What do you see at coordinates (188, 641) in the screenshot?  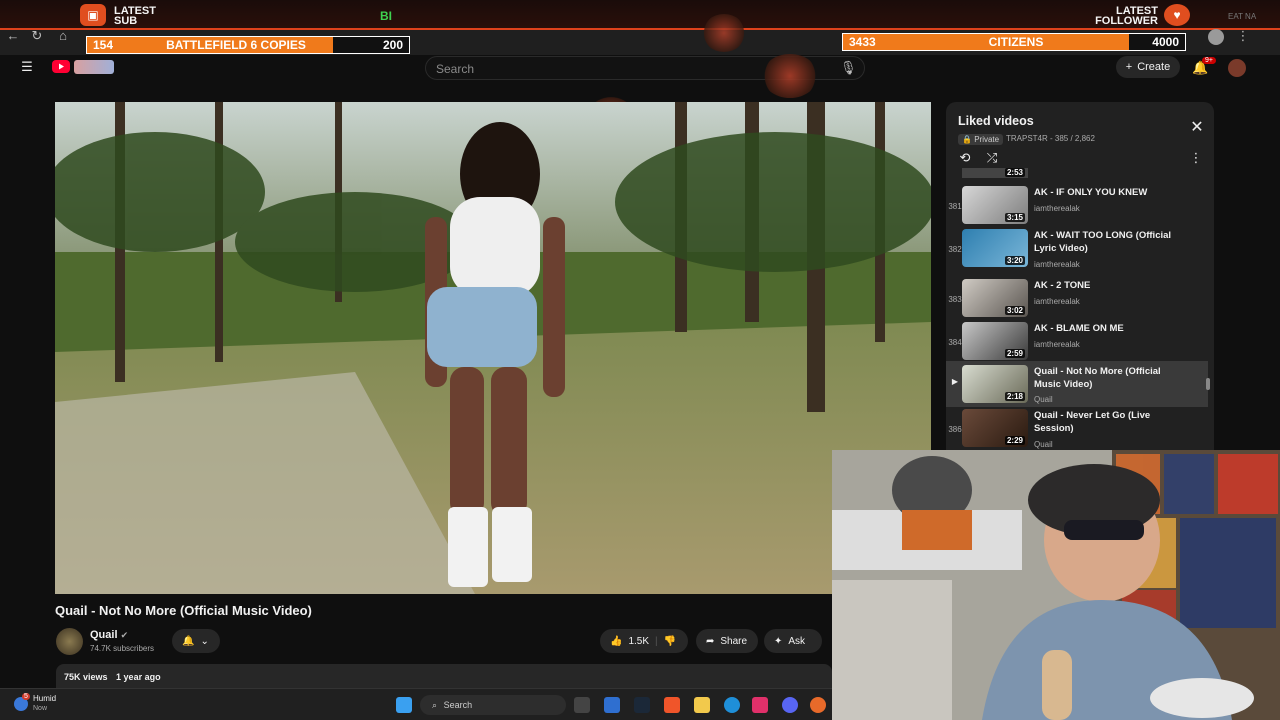 I see `bell-icon: 🔔` at bounding box center [188, 641].